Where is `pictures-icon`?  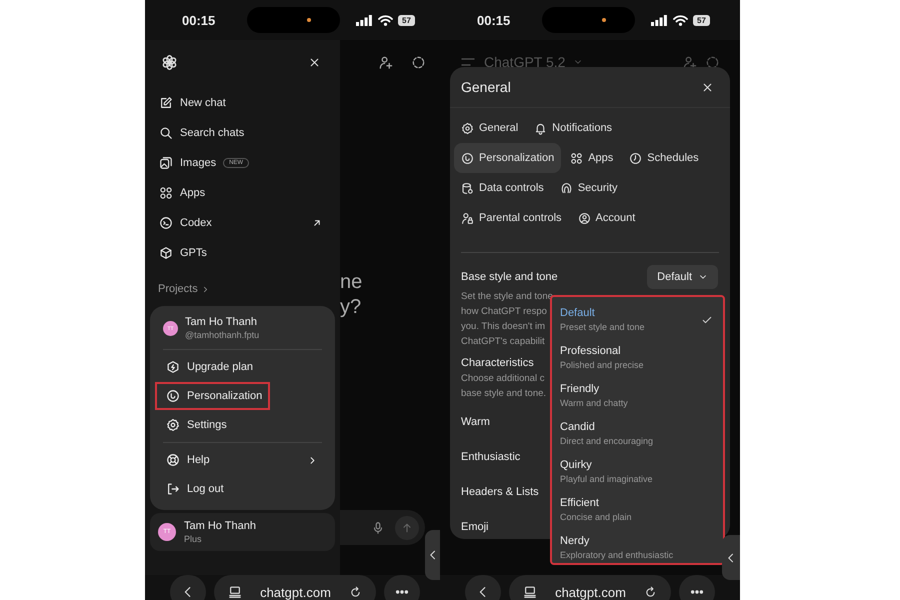 pictures-icon is located at coordinates (166, 163).